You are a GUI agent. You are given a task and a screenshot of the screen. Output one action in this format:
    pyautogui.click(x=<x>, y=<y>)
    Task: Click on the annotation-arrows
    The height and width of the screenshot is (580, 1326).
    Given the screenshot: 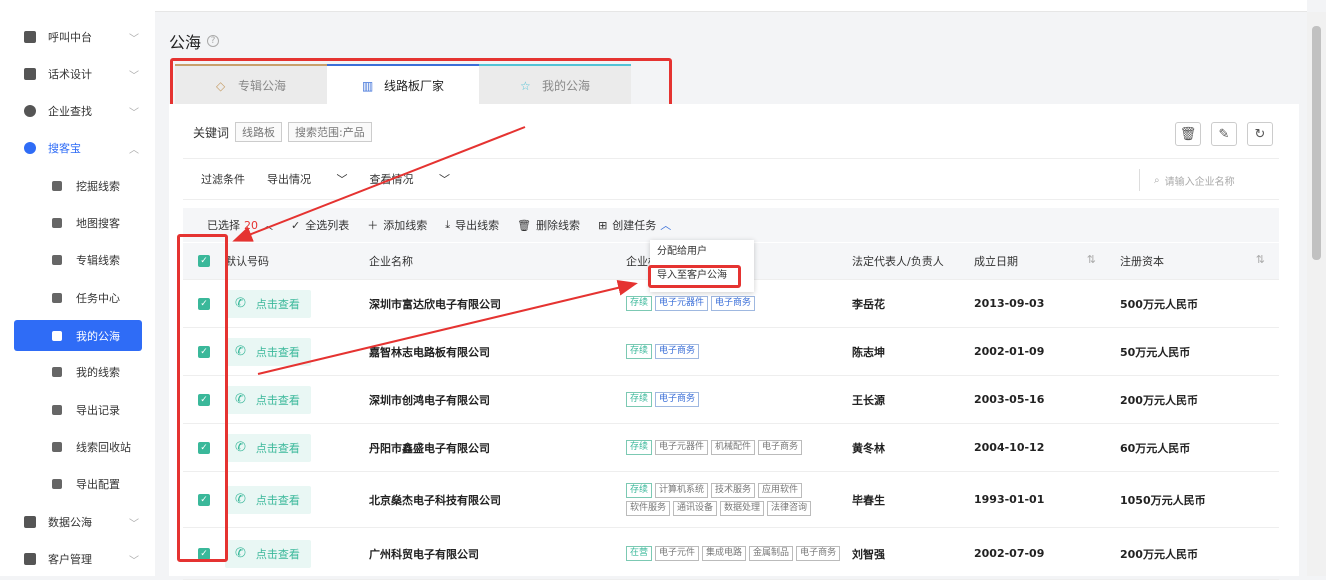 What is the action you would take?
    pyautogui.click(x=435, y=250)
    